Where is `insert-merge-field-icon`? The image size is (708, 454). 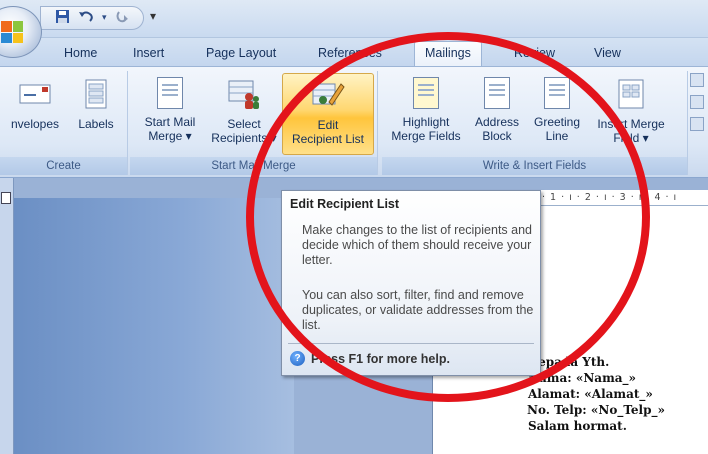
insert-merge-field-icon is located at coordinates (631, 94).